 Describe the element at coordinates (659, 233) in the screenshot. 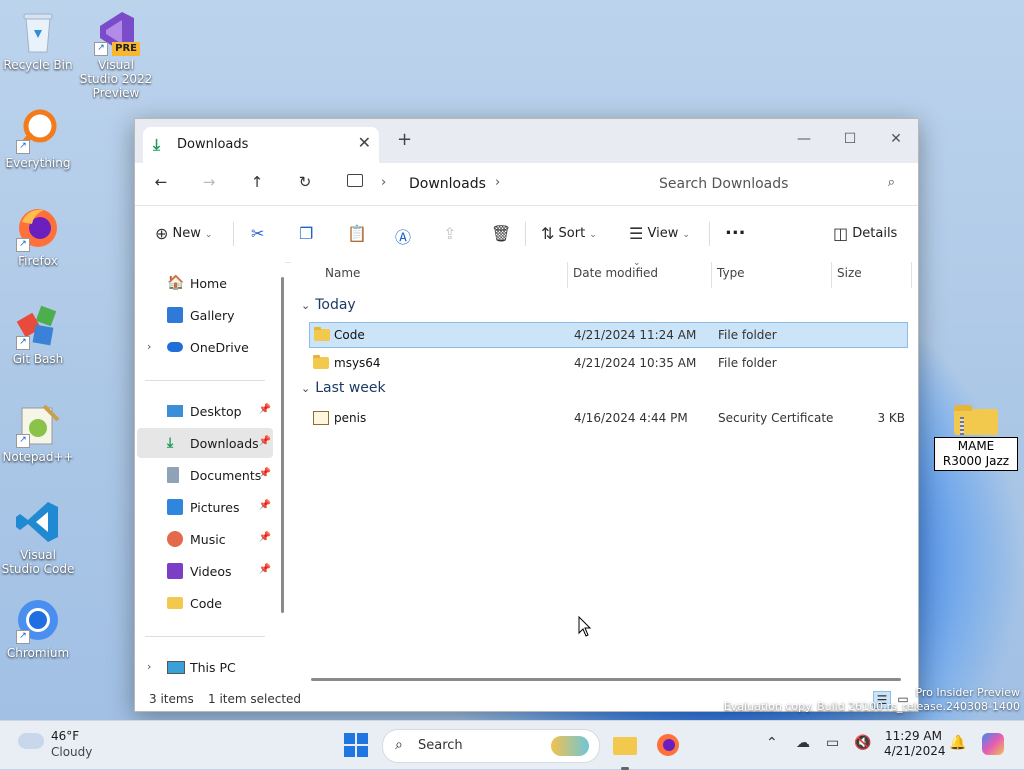

I see `view-button: ☰ View ⌄` at that location.